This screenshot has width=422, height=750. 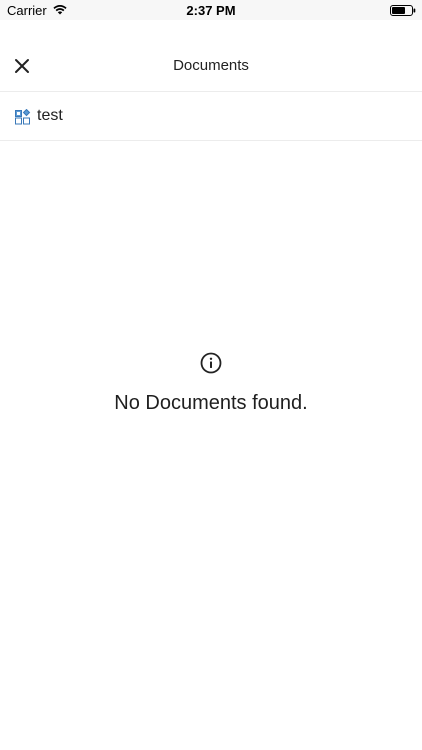 What do you see at coordinates (211, 65) in the screenshot?
I see `page-title: Documents` at bounding box center [211, 65].